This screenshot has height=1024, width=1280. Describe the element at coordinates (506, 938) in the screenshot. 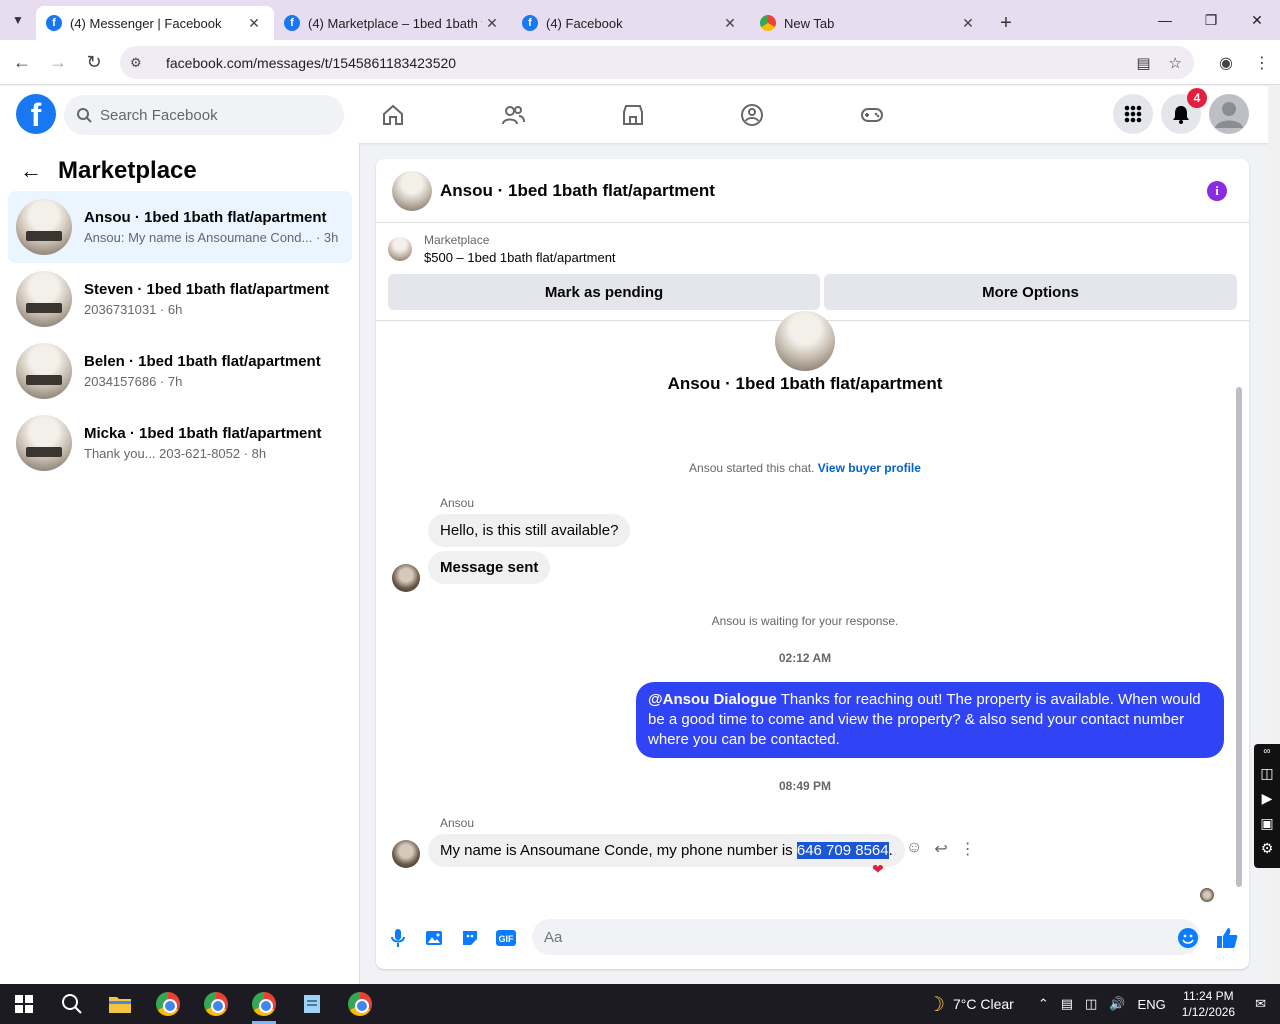

I see `gif-icon: GIF` at that location.